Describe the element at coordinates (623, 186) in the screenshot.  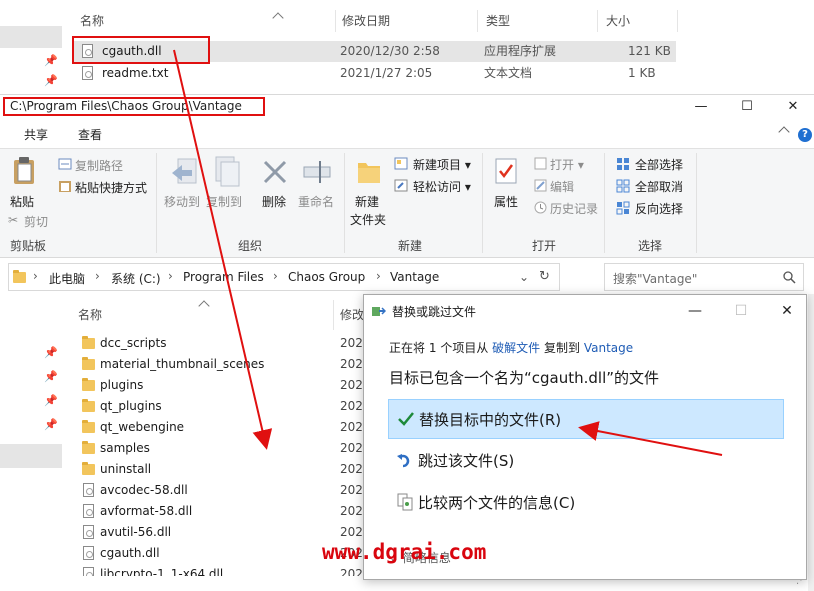
I see `select-none-icon` at that location.